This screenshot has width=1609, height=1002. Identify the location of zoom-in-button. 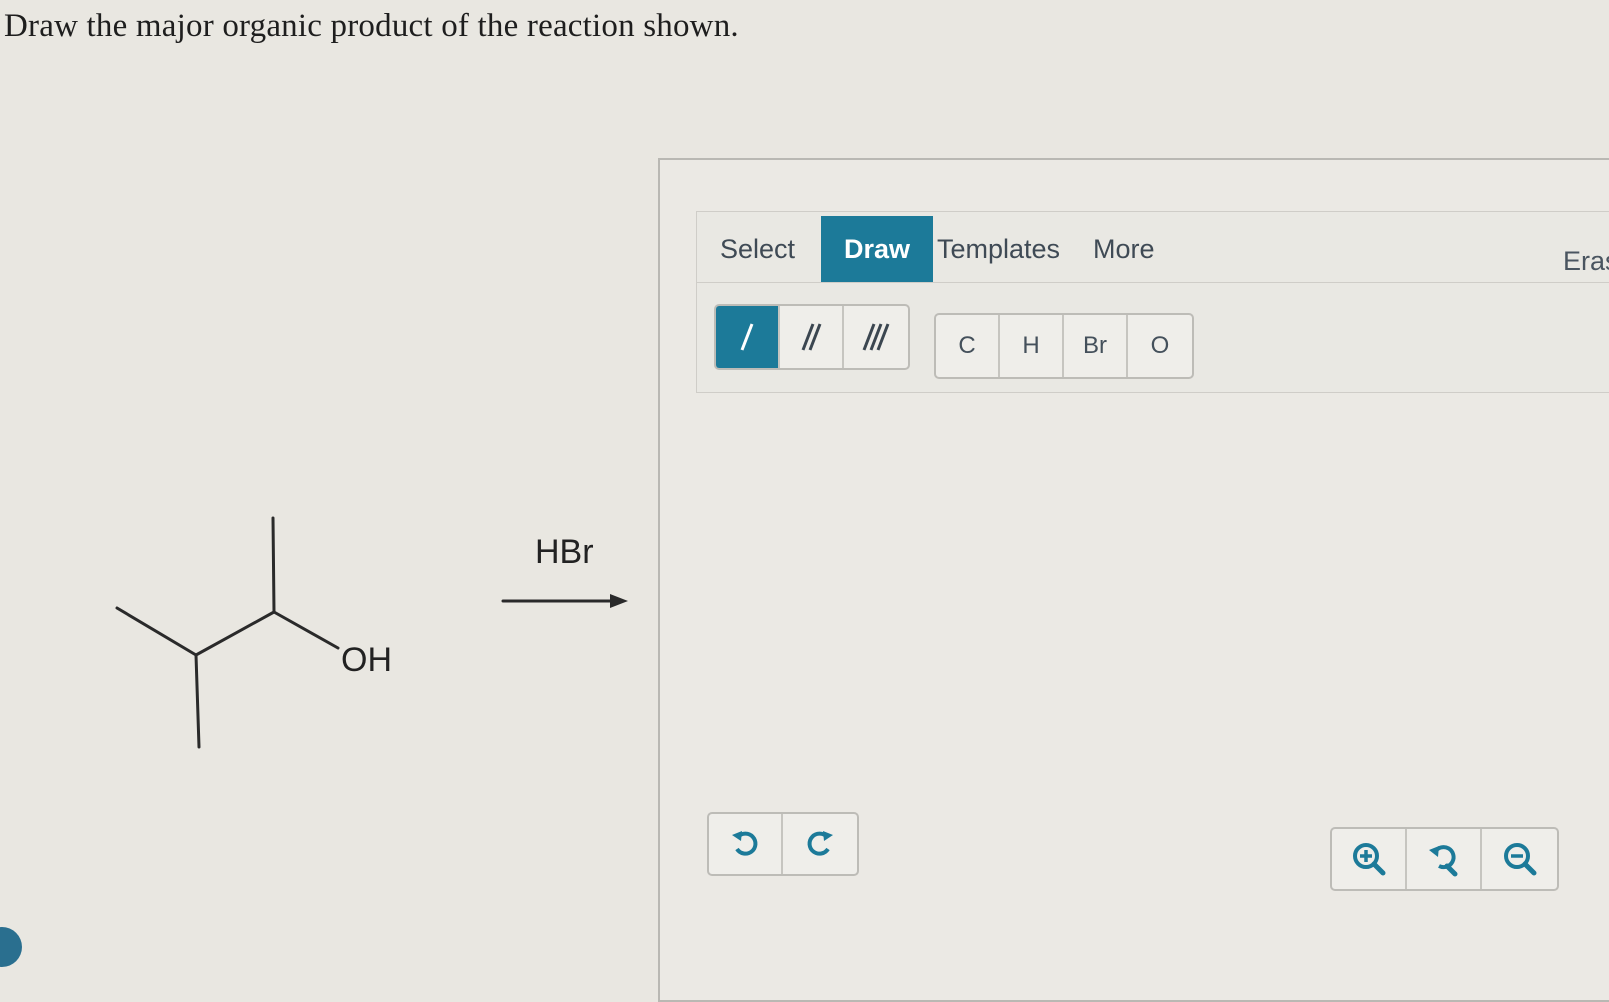
(1369, 859).